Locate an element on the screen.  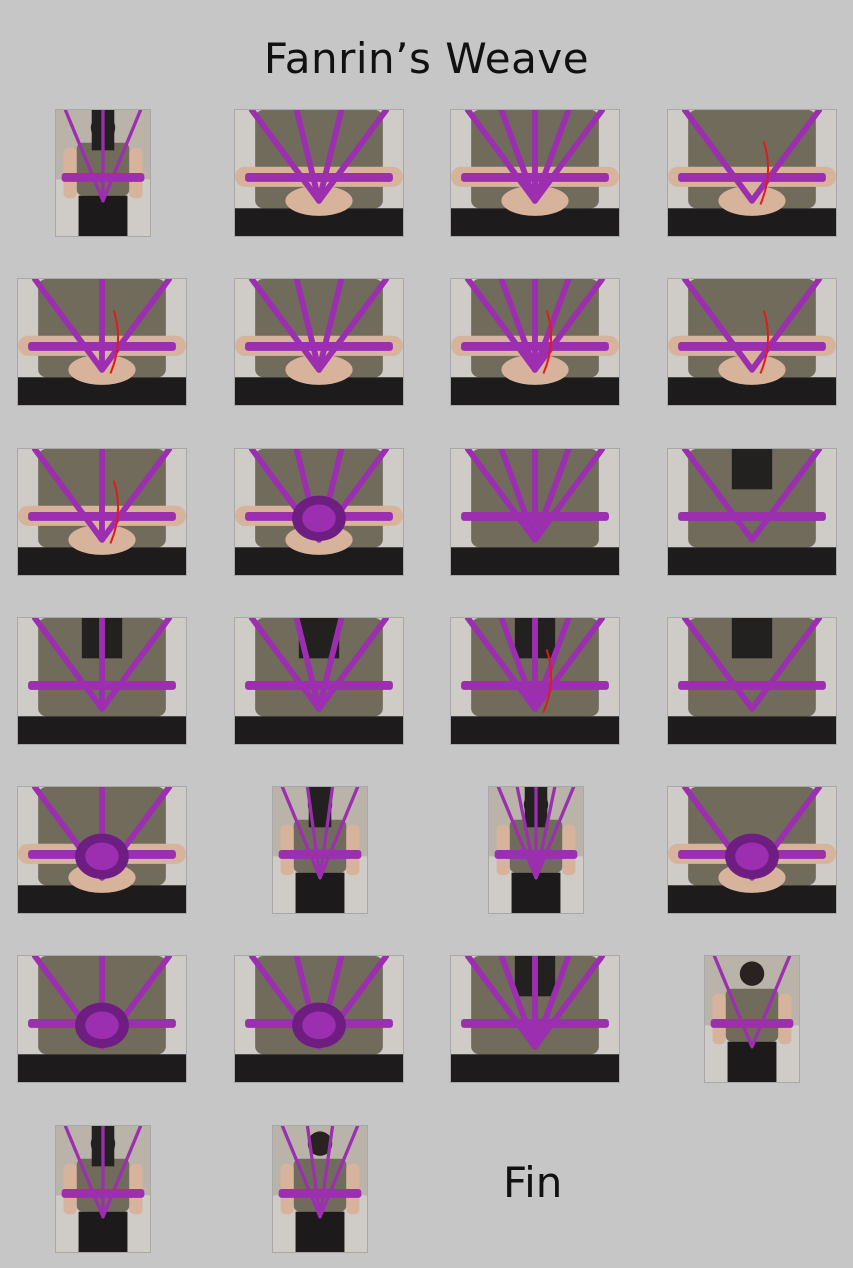
page-title: Fanrin’s Weave is located at coordinates (426, 58).